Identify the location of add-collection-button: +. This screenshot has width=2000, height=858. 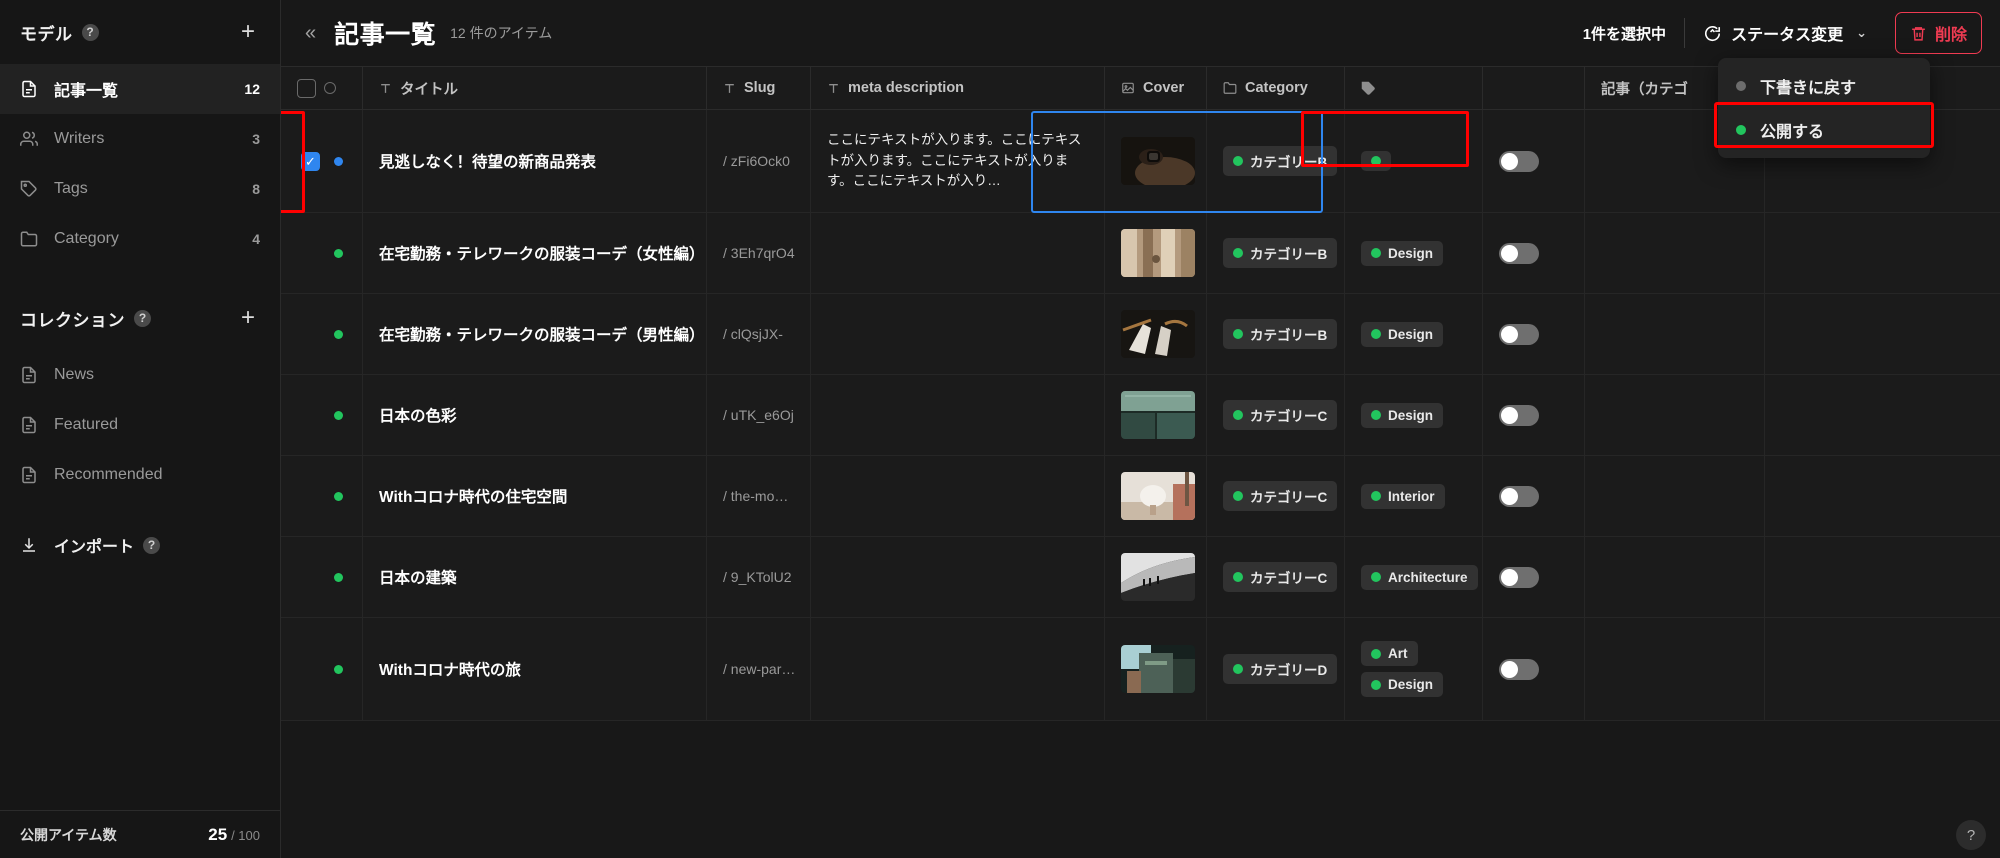
(248, 318).